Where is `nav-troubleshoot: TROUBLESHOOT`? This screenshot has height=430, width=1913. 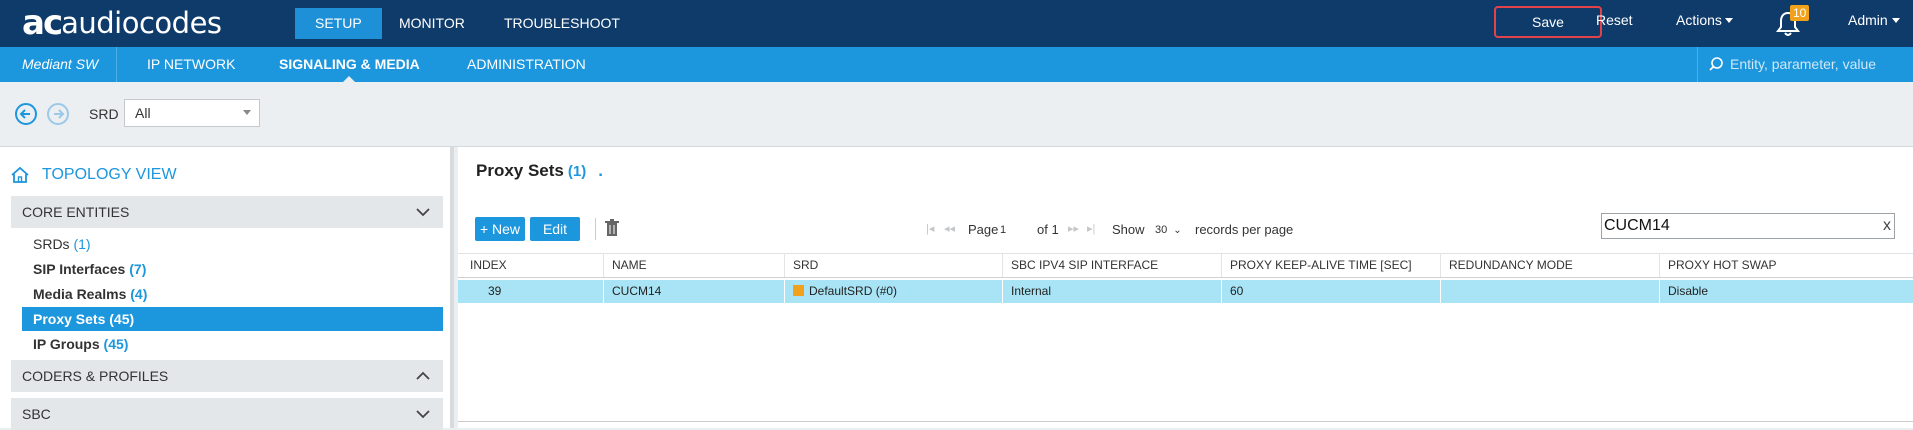
nav-troubleshoot: TROUBLESHOOT is located at coordinates (562, 23).